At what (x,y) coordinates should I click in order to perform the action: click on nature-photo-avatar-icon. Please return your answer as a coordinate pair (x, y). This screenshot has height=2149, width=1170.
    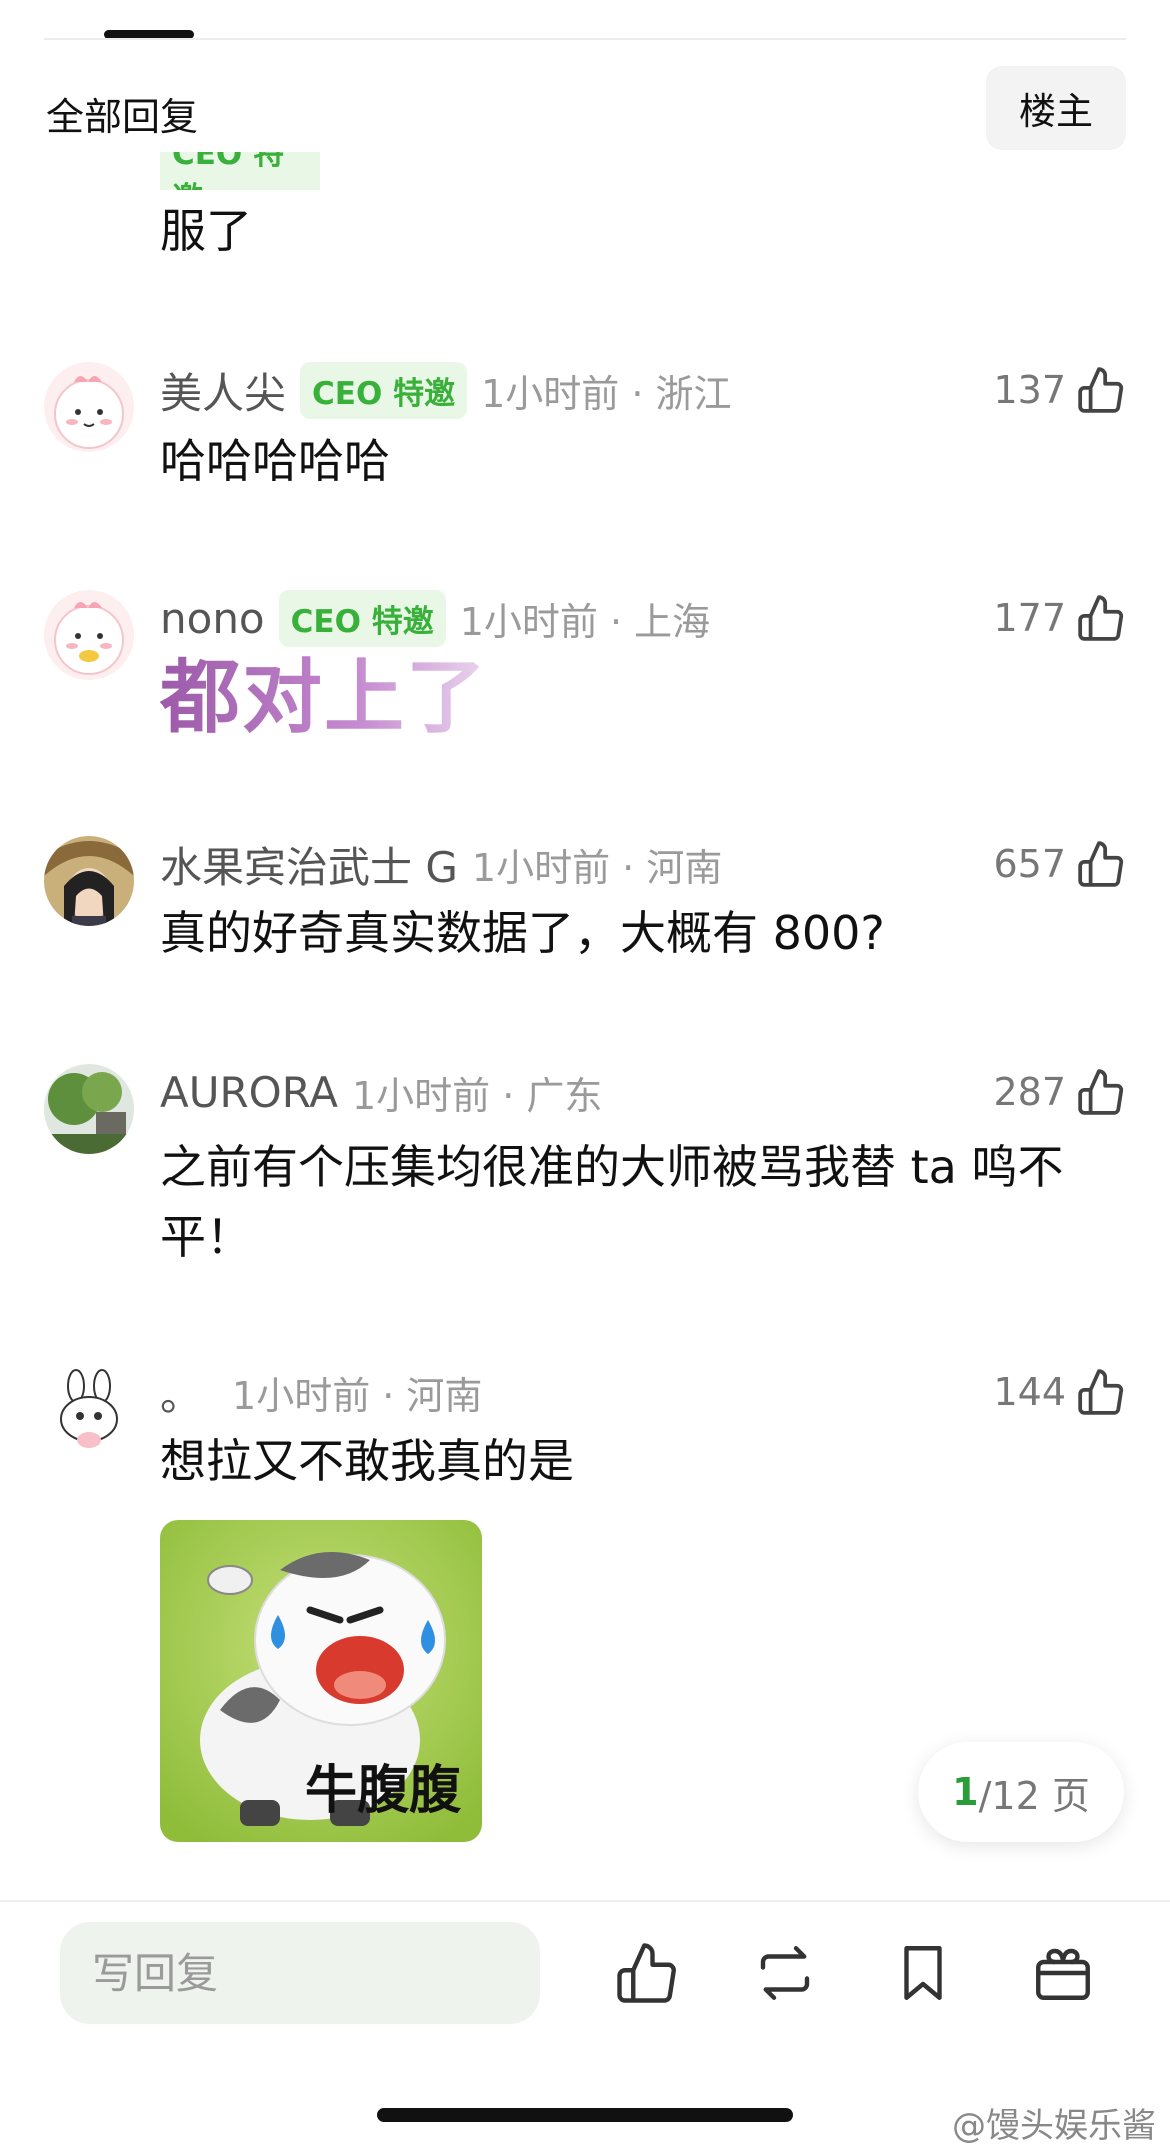
    Looking at the image, I should click on (89, 1109).